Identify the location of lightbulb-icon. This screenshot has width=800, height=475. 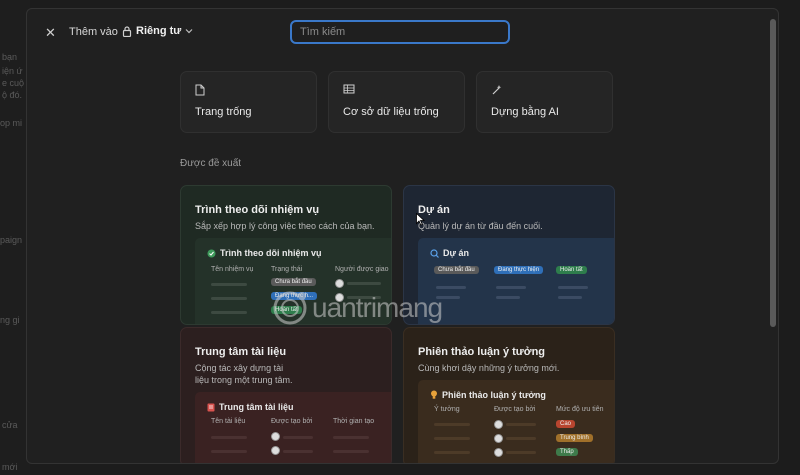
(434, 394).